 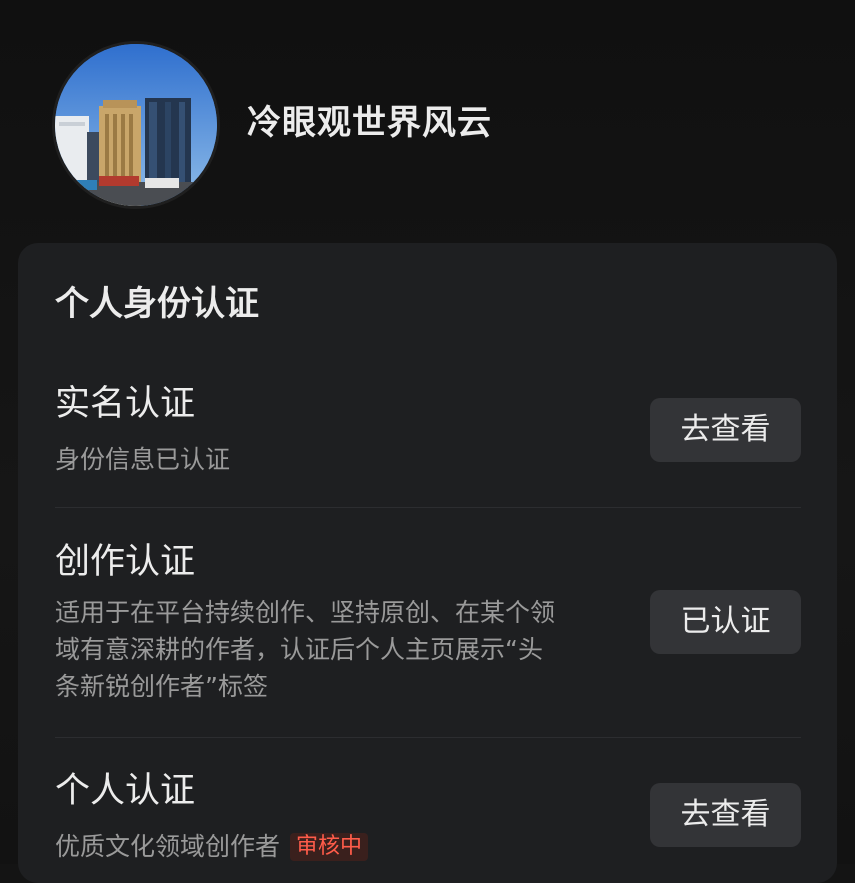 I want to click on personal-description-line: 优质文化领域创作者 审核中, so click(x=212, y=846).